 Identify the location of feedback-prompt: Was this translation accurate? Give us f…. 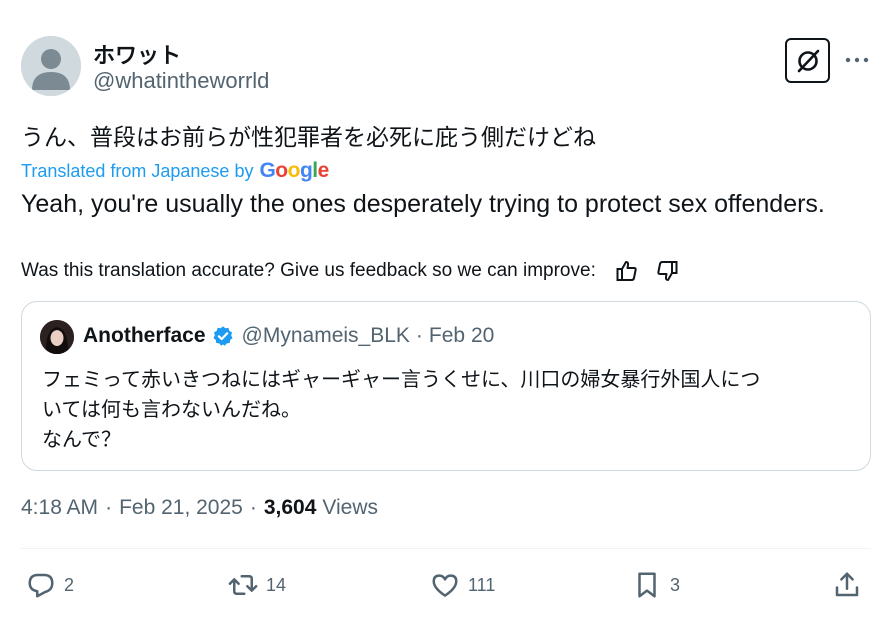
(308, 270).